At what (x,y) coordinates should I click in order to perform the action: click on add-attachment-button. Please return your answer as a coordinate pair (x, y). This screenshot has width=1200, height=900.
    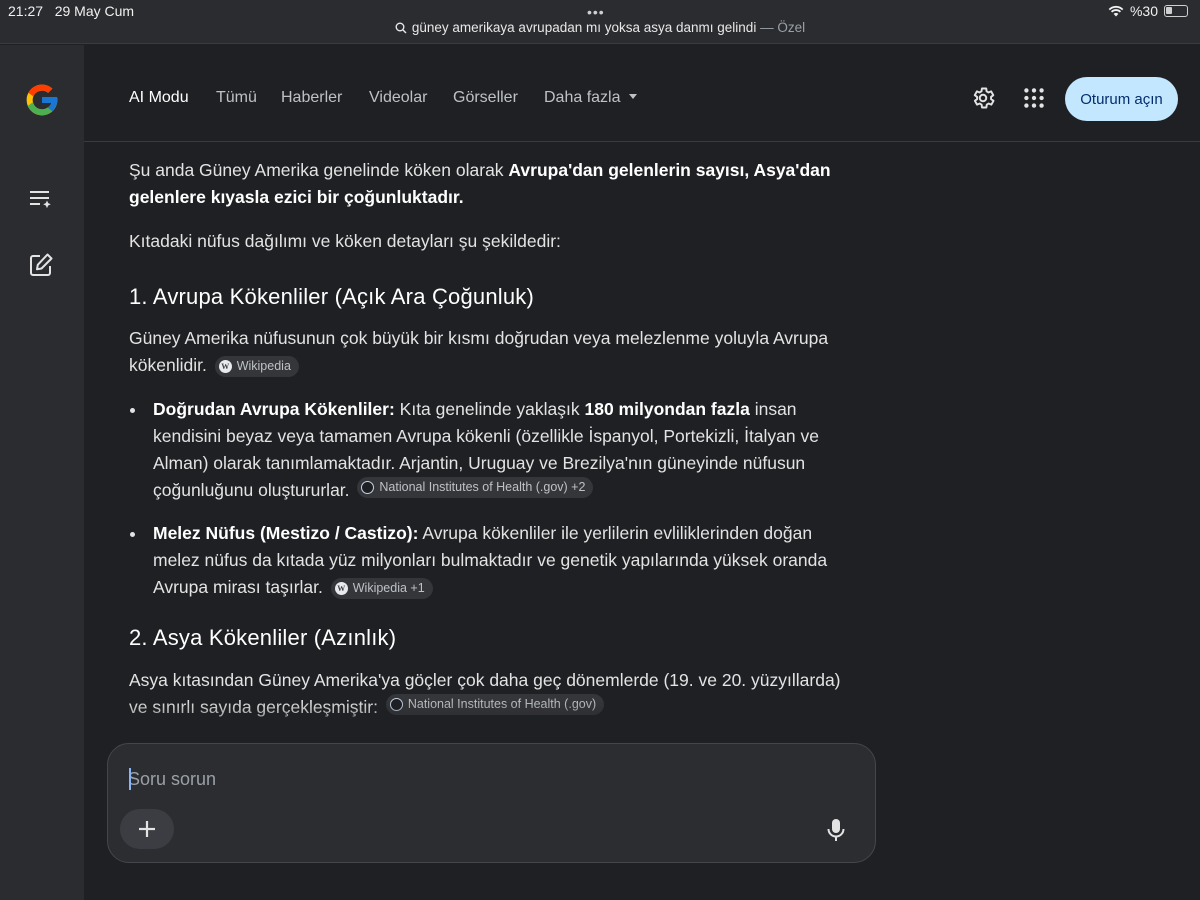
    Looking at the image, I should click on (147, 829).